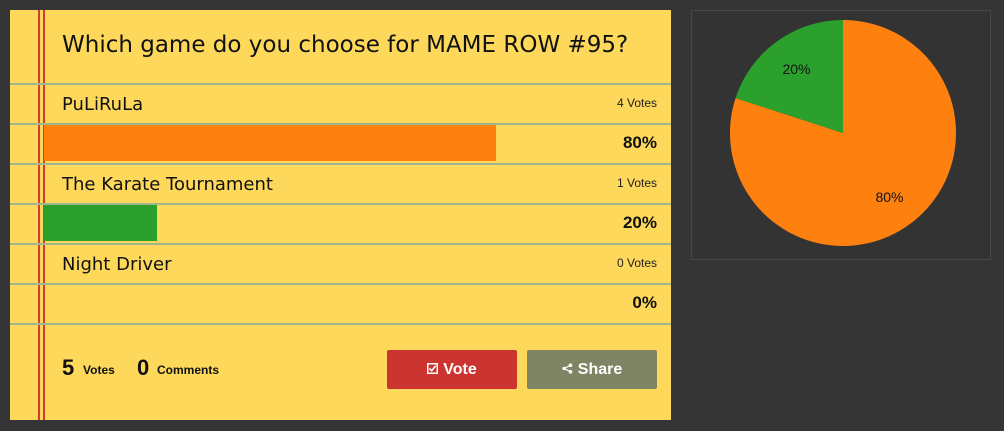 The width and height of the screenshot is (1004, 431). I want to click on share-icon, so click(567, 369).